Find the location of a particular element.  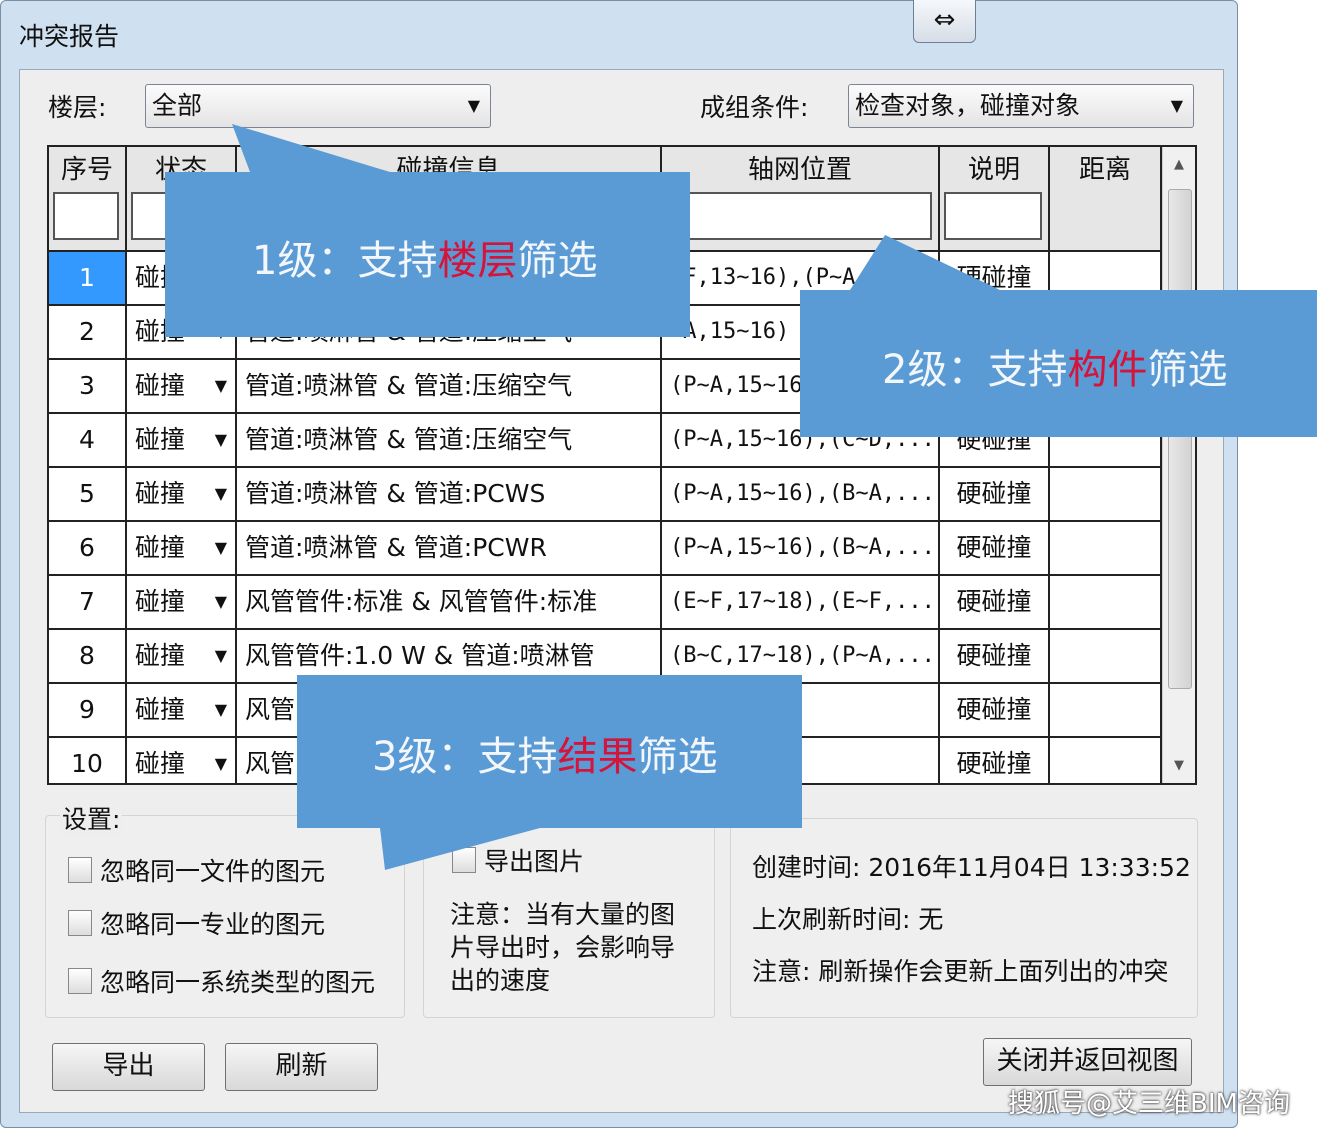

callout-2-shape is located at coordinates (1058, 336).